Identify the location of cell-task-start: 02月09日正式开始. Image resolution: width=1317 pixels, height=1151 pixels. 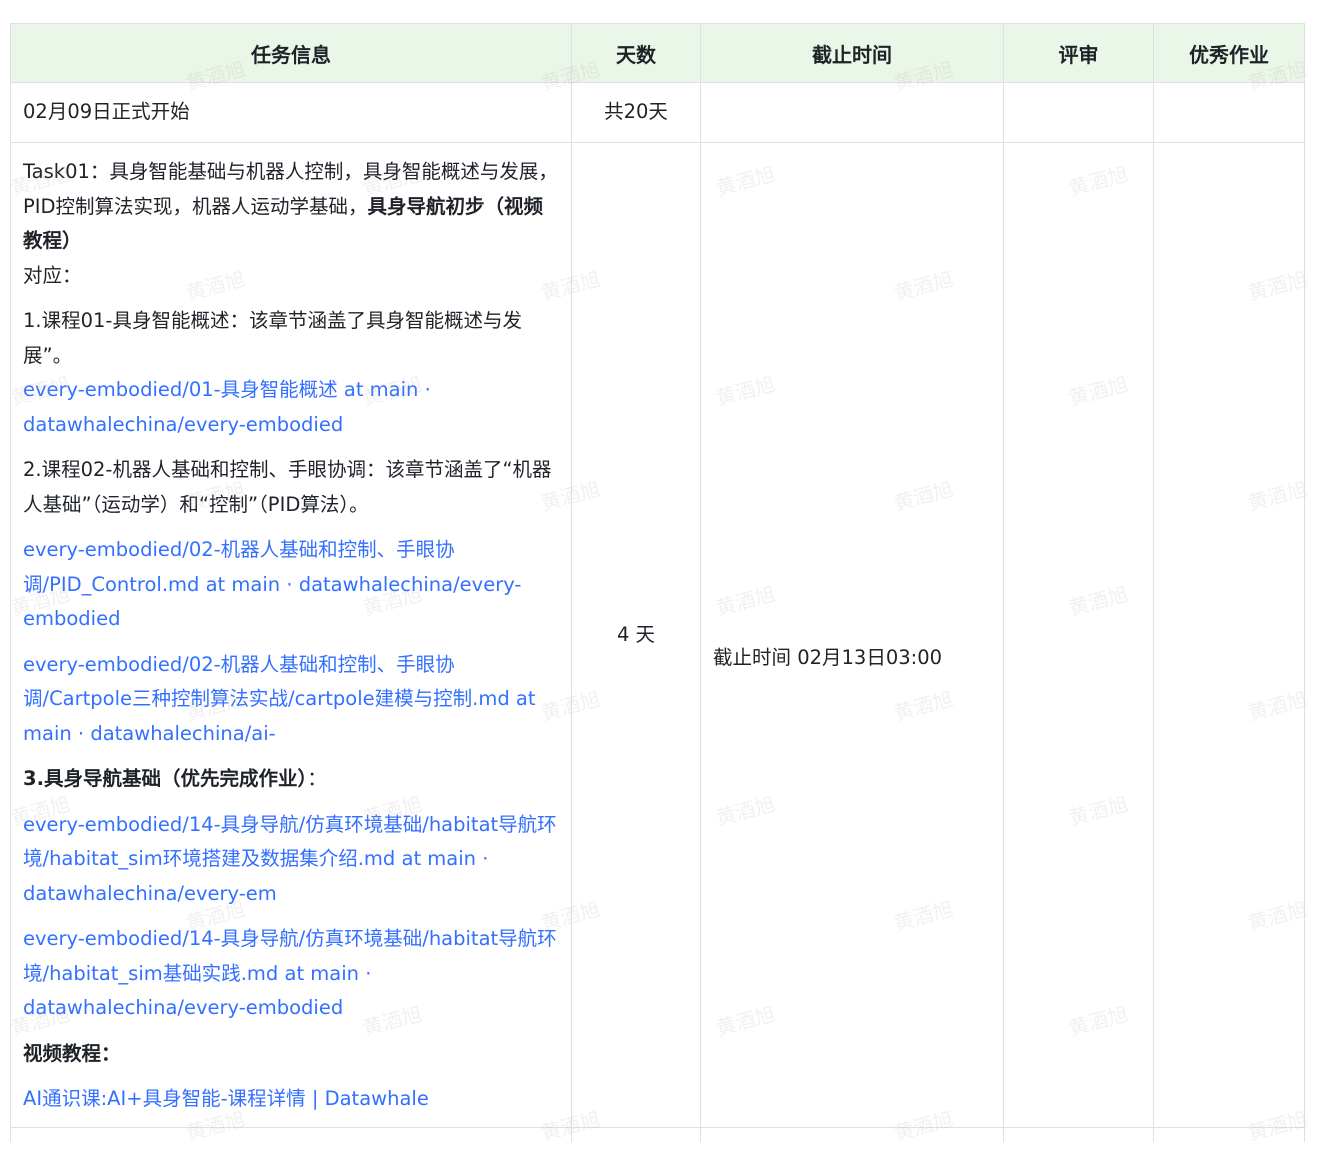
(291, 112).